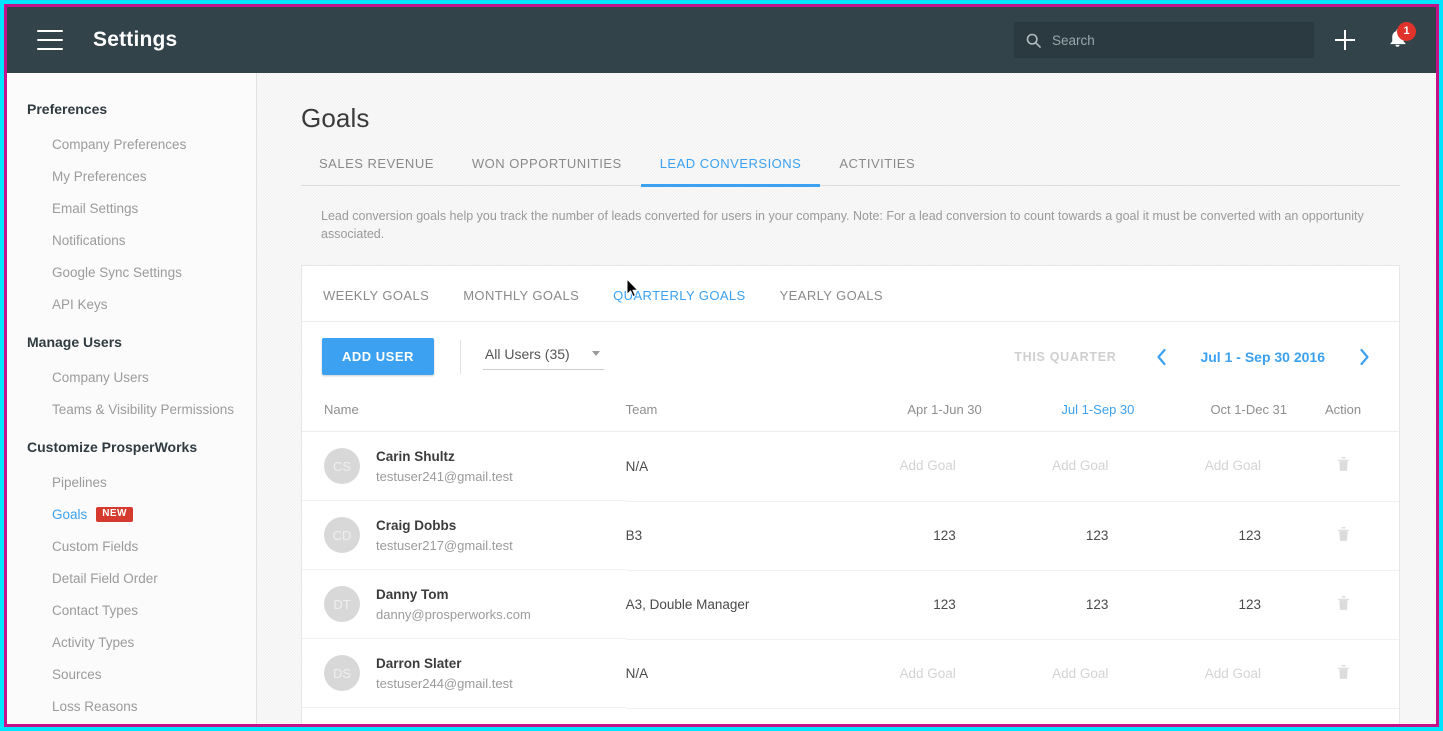 The height and width of the screenshot is (731, 1443). What do you see at coordinates (131, 304) in the screenshot?
I see `sidebar-item-api-keys: API Keys` at bounding box center [131, 304].